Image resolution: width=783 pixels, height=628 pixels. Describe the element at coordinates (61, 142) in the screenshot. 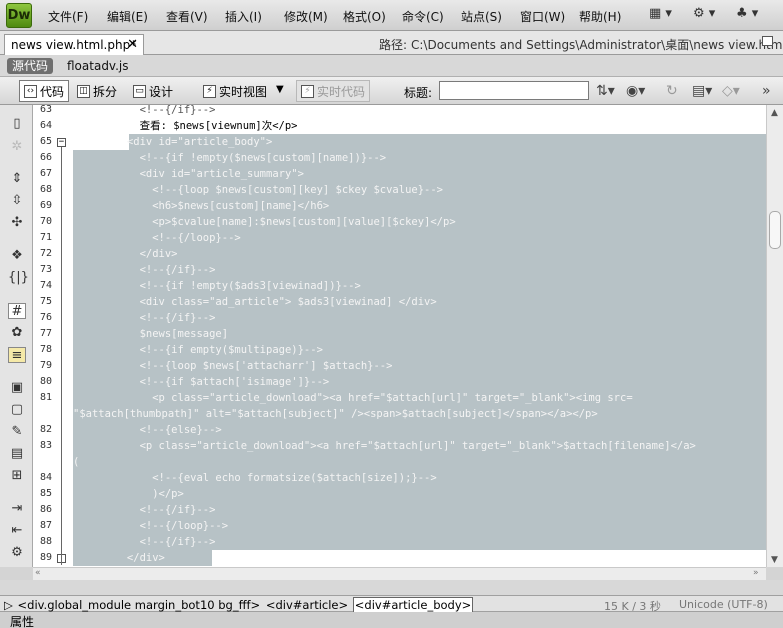

I see `fold-collapse-icon: −` at that location.